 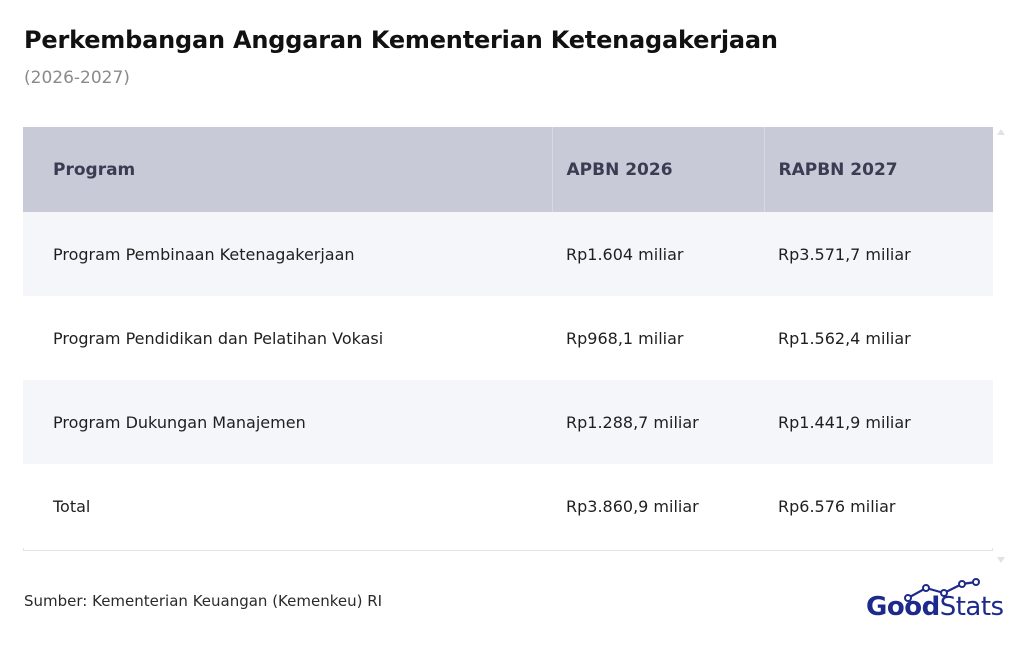 I want to click on page-subtitle: (2026-2027), so click(x=77, y=78).